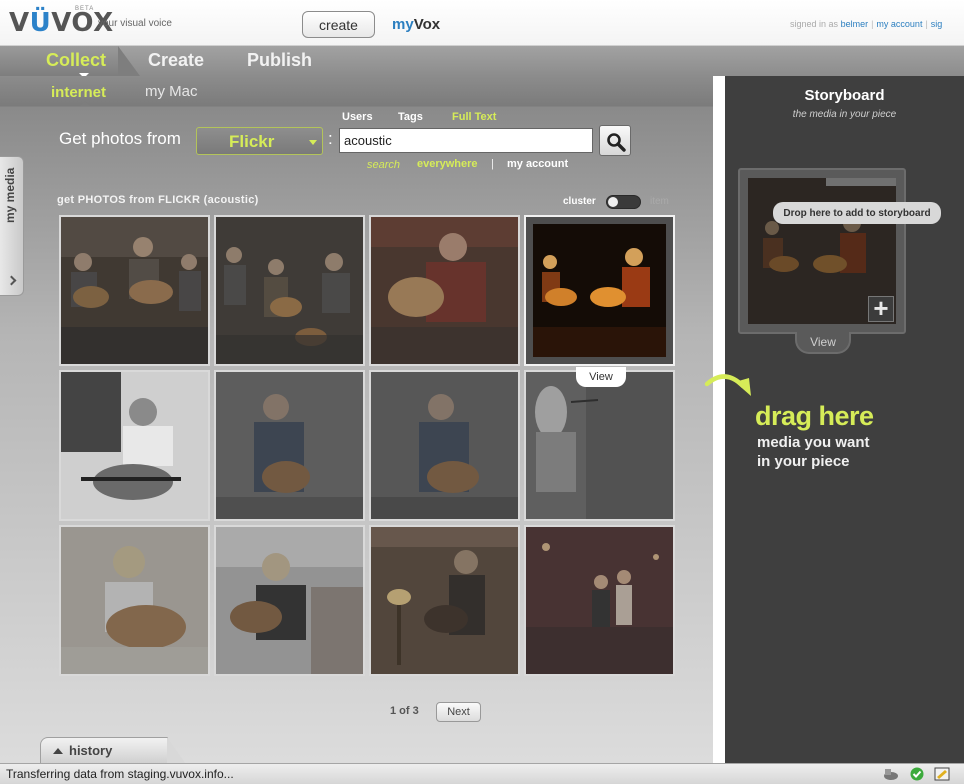 The image size is (964, 784). What do you see at coordinates (85, 9) in the screenshot?
I see `beta-badge: BETA` at bounding box center [85, 9].